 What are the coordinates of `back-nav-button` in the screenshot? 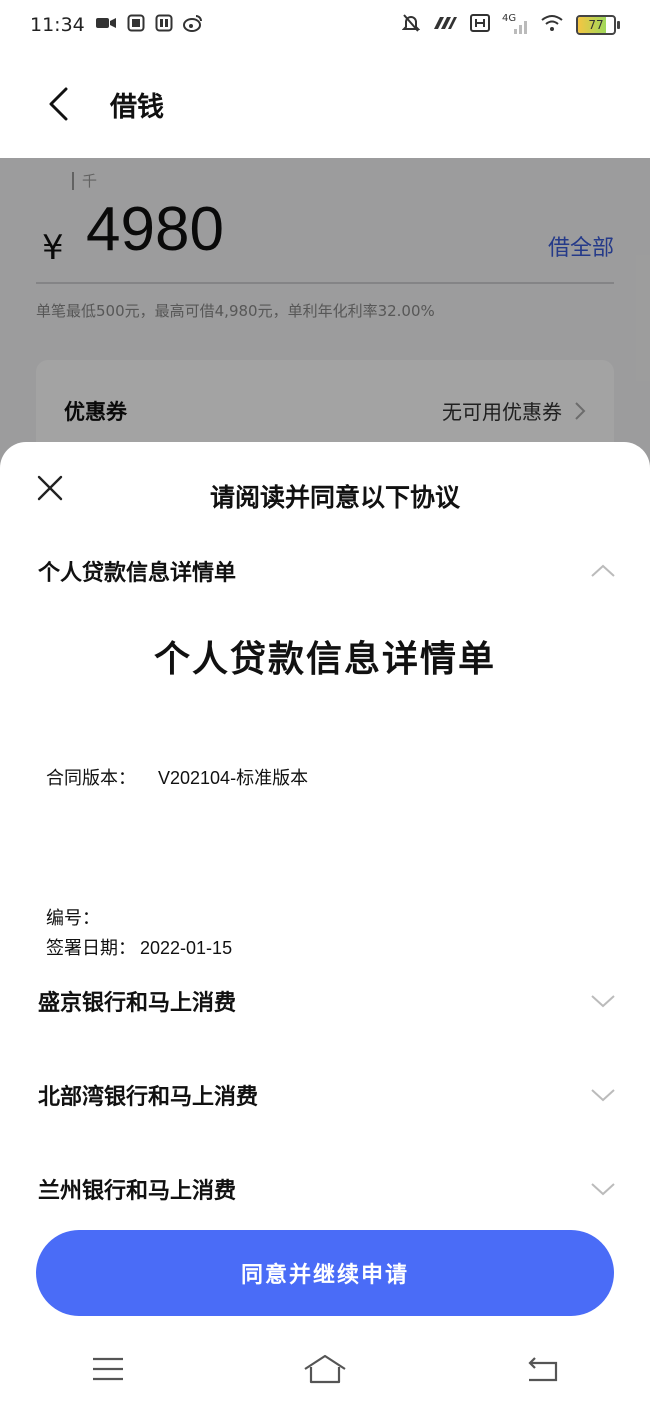 It's located at (542, 1369).